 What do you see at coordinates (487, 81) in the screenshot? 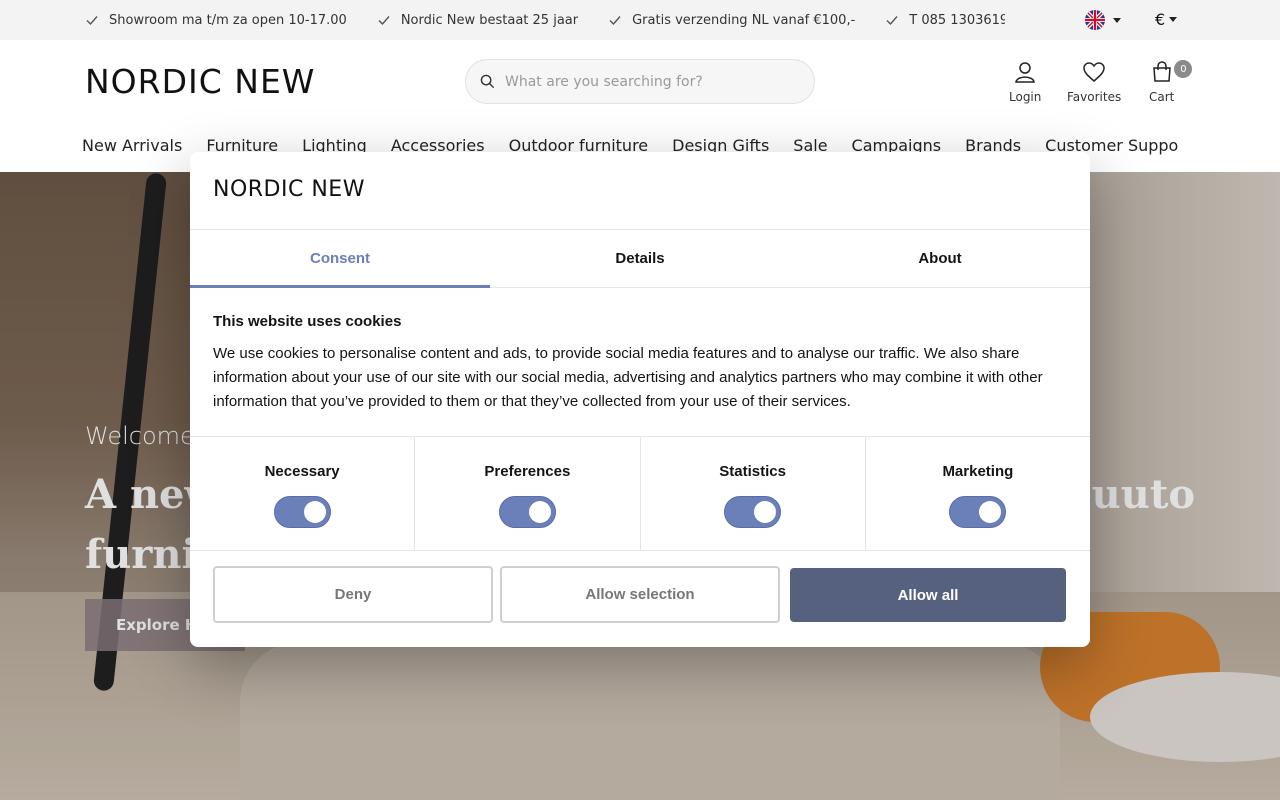
I see `search-icon` at bounding box center [487, 81].